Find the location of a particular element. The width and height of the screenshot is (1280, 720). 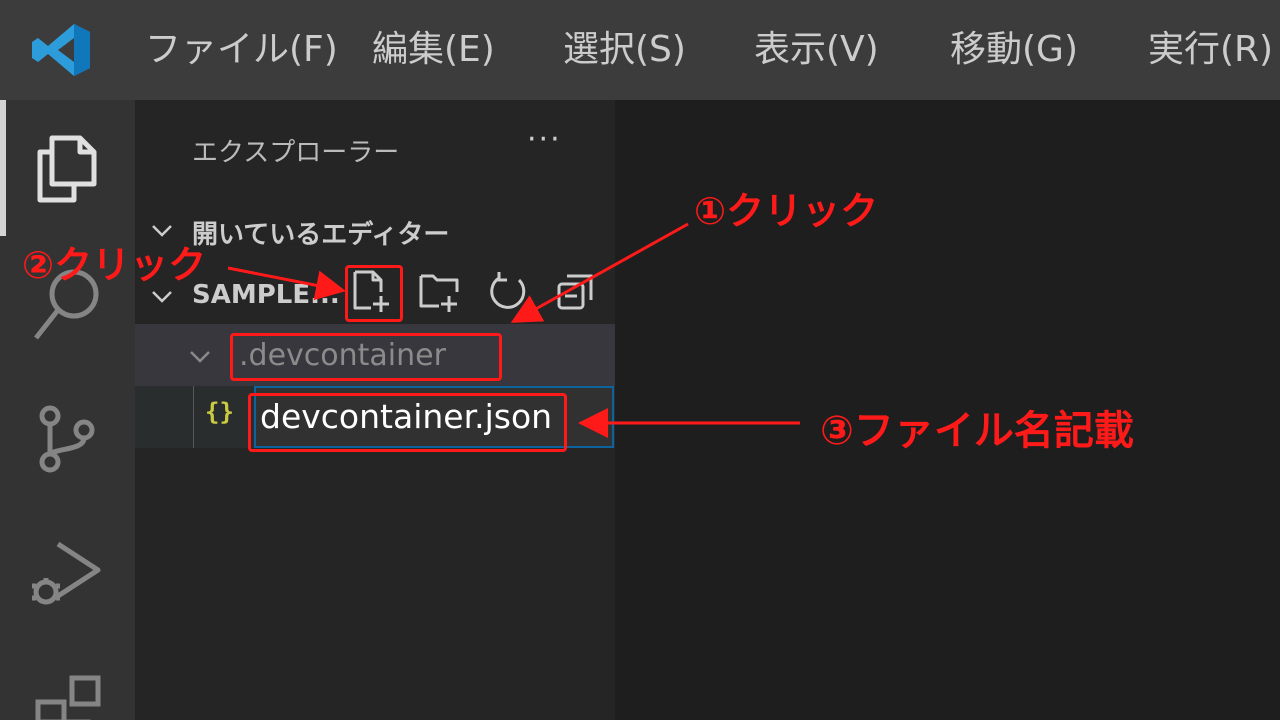

collapse-all-icon is located at coordinates (576, 291).